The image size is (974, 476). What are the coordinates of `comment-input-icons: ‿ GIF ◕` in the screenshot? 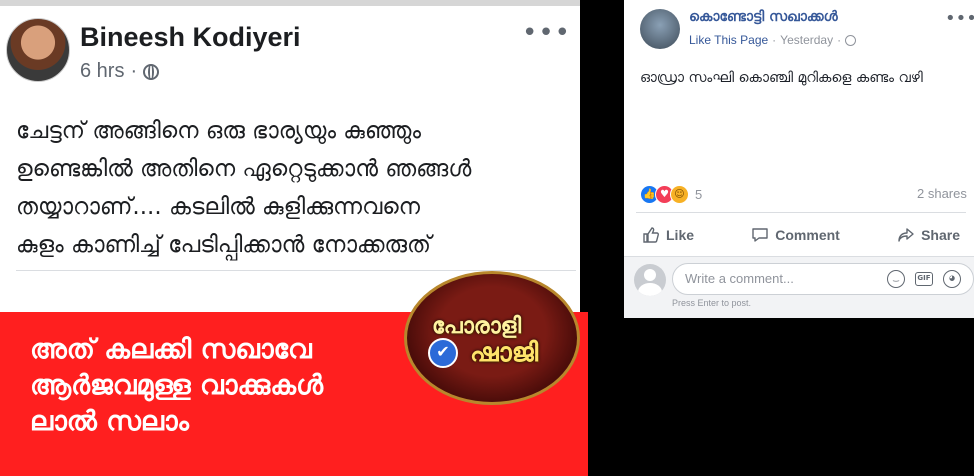 It's located at (924, 279).